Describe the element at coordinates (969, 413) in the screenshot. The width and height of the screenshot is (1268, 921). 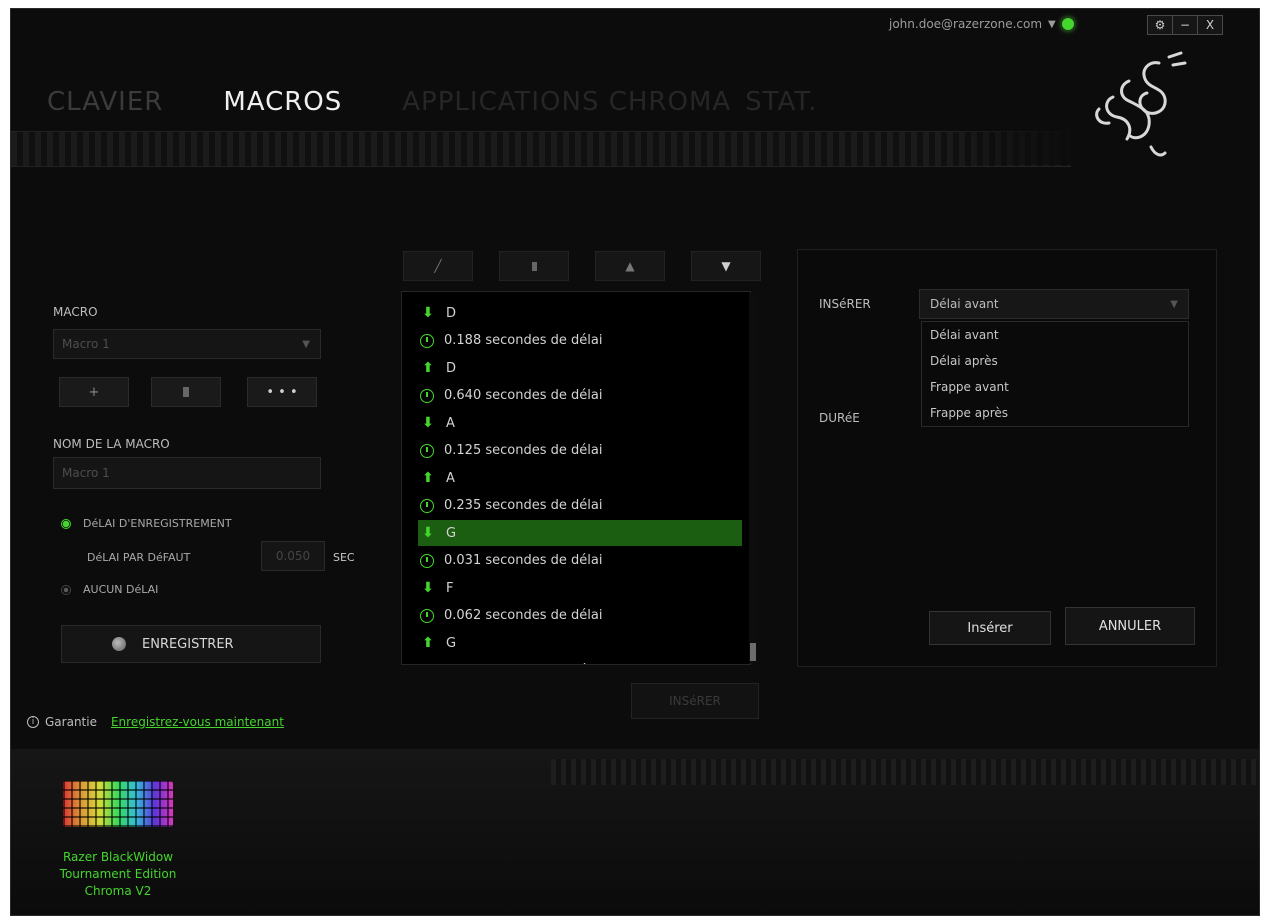
I see `option-keystroke-after: Frappe après` at that location.